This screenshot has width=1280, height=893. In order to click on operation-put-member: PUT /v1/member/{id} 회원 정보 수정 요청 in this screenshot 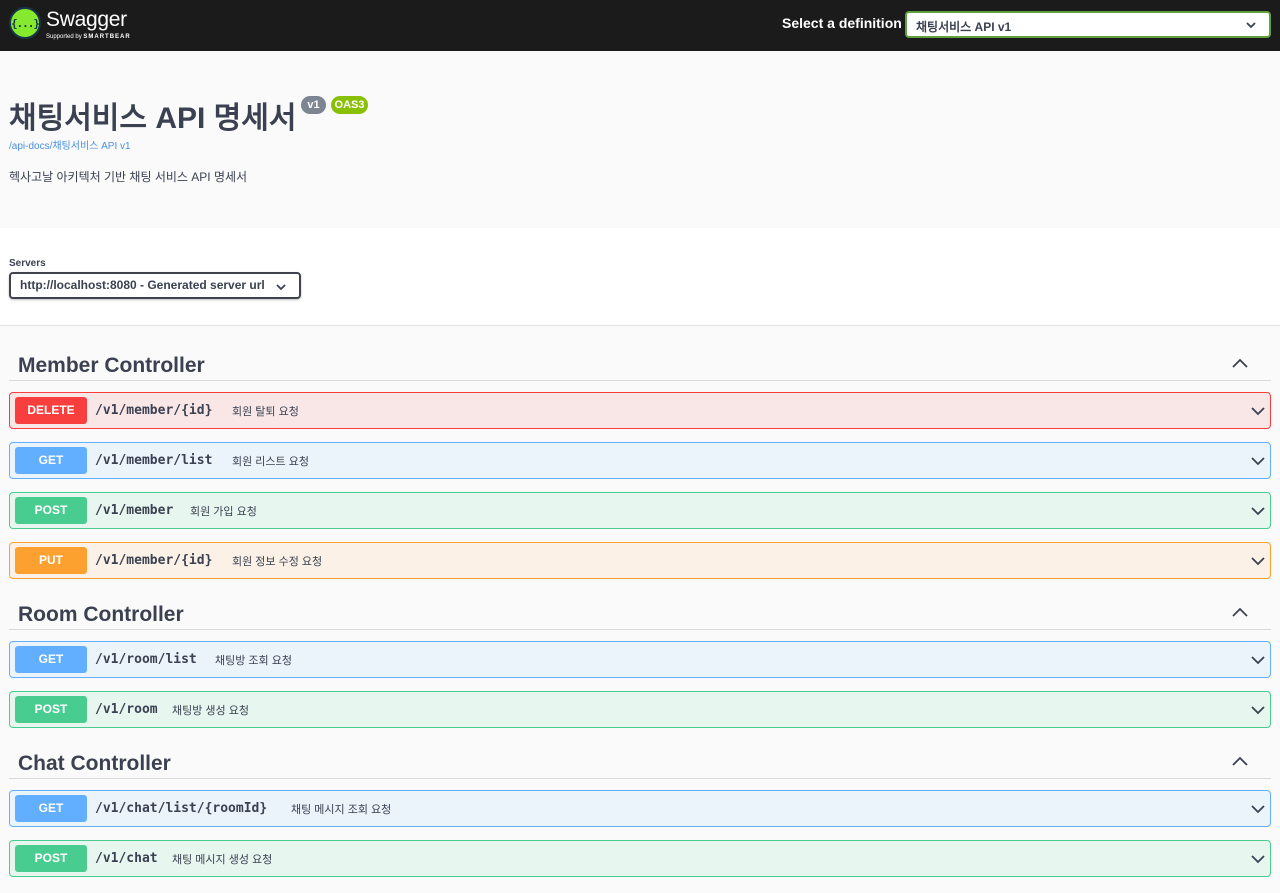, I will do `click(640, 560)`.